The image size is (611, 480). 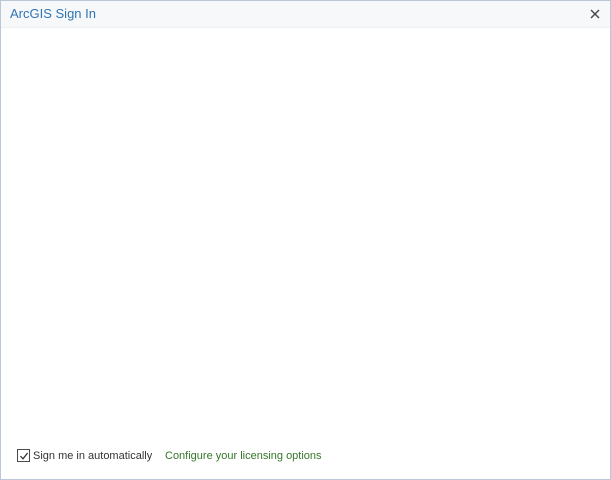 I want to click on auto-signin-checkbox: Sign me in automatically, so click(x=84, y=455).